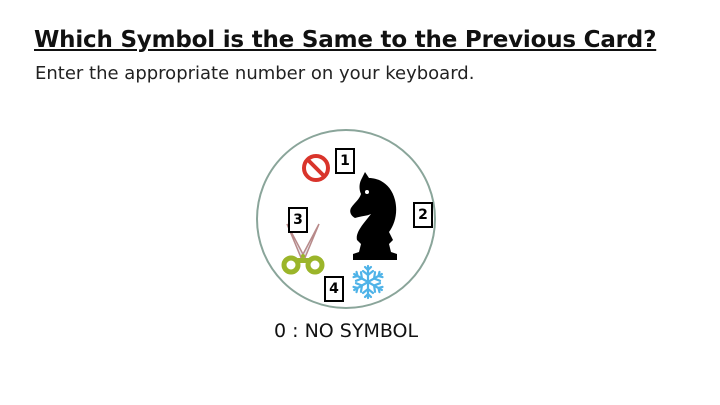 This screenshot has height=405, width=720. I want to click on snowflake-icon, so click(368, 282).